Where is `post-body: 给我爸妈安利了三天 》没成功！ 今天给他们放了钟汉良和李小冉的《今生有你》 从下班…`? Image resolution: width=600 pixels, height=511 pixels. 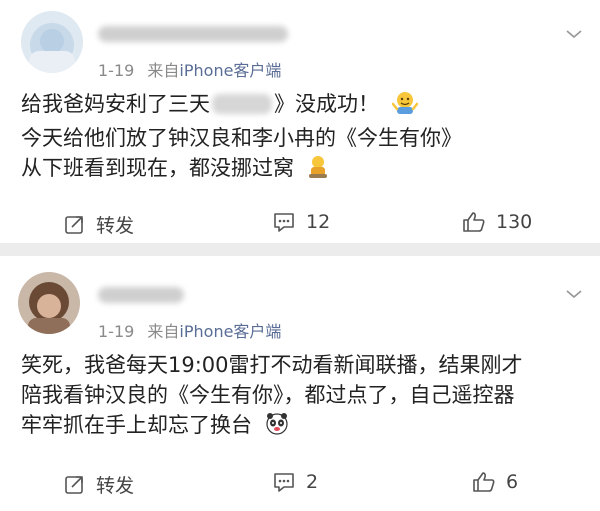
post-body: 给我爸妈安利了三天 》没成功！ 今天给他们放了钟汉良和李小冉的《今生有你》 从下班… is located at coordinates (241, 138).